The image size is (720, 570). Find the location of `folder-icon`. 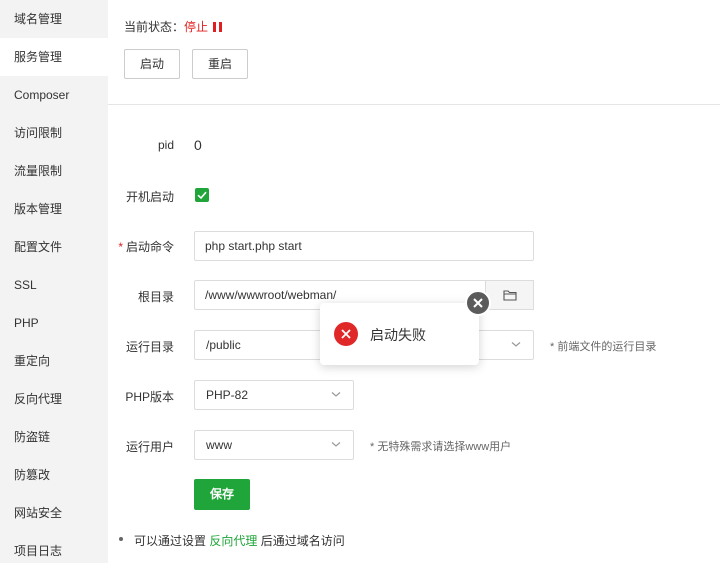

folder-icon is located at coordinates (509, 295).